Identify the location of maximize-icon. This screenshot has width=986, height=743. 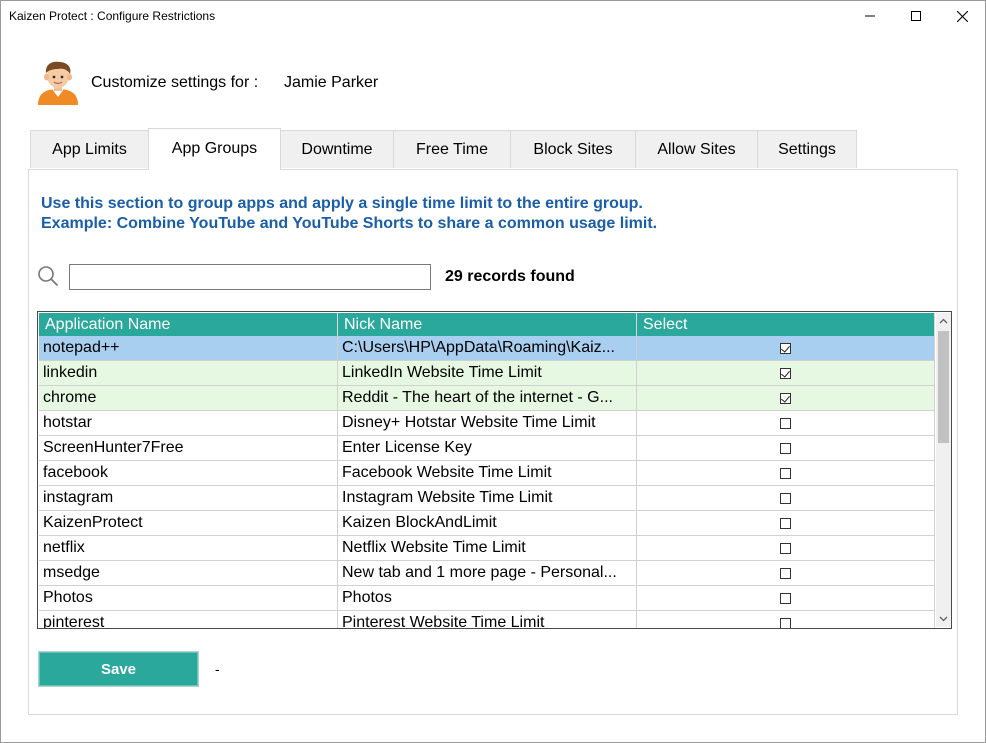
(916, 16).